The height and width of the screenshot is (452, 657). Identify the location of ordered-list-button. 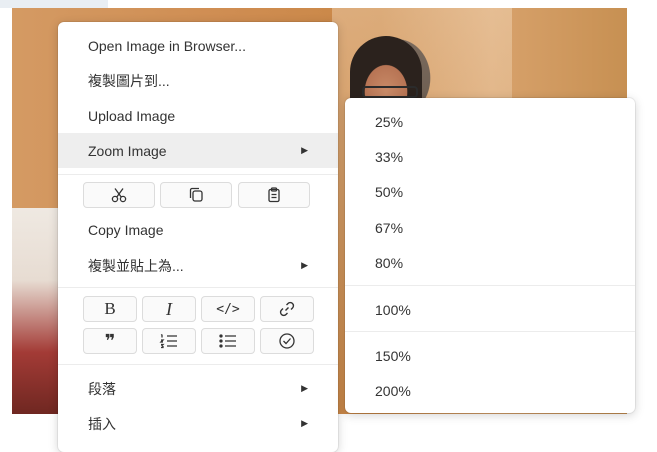
(169, 341).